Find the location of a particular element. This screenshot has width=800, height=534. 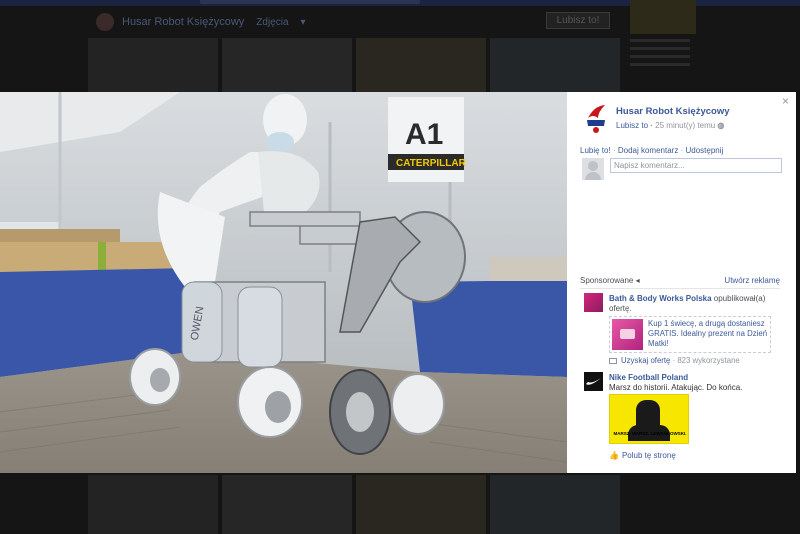

offer-thumbnail is located at coordinates (627, 334).